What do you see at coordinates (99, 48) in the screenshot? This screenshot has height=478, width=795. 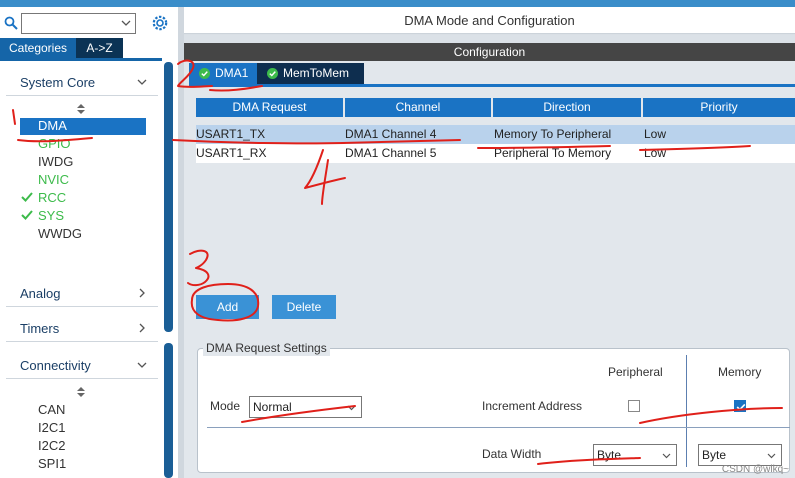 I see `tab-a-to-z: A->Z` at bounding box center [99, 48].